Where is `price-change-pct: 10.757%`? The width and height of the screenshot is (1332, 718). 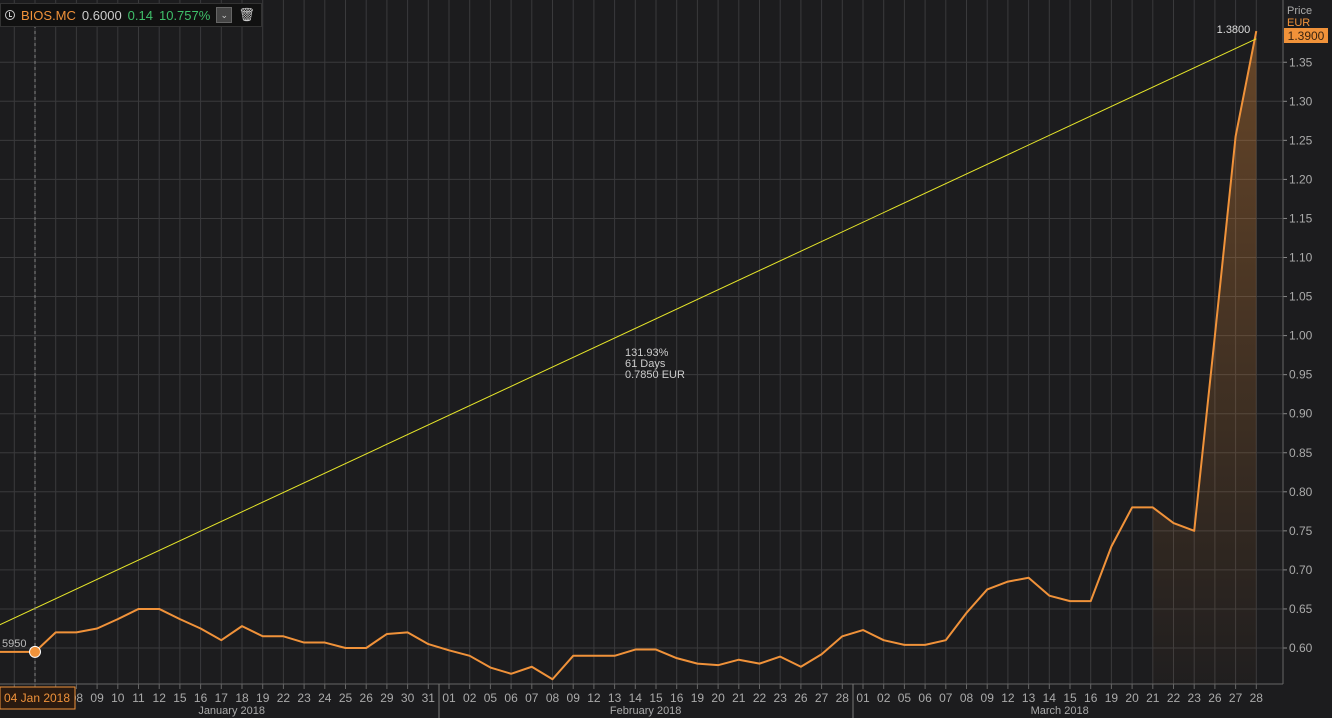 price-change-pct: 10.757% is located at coordinates (184, 15).